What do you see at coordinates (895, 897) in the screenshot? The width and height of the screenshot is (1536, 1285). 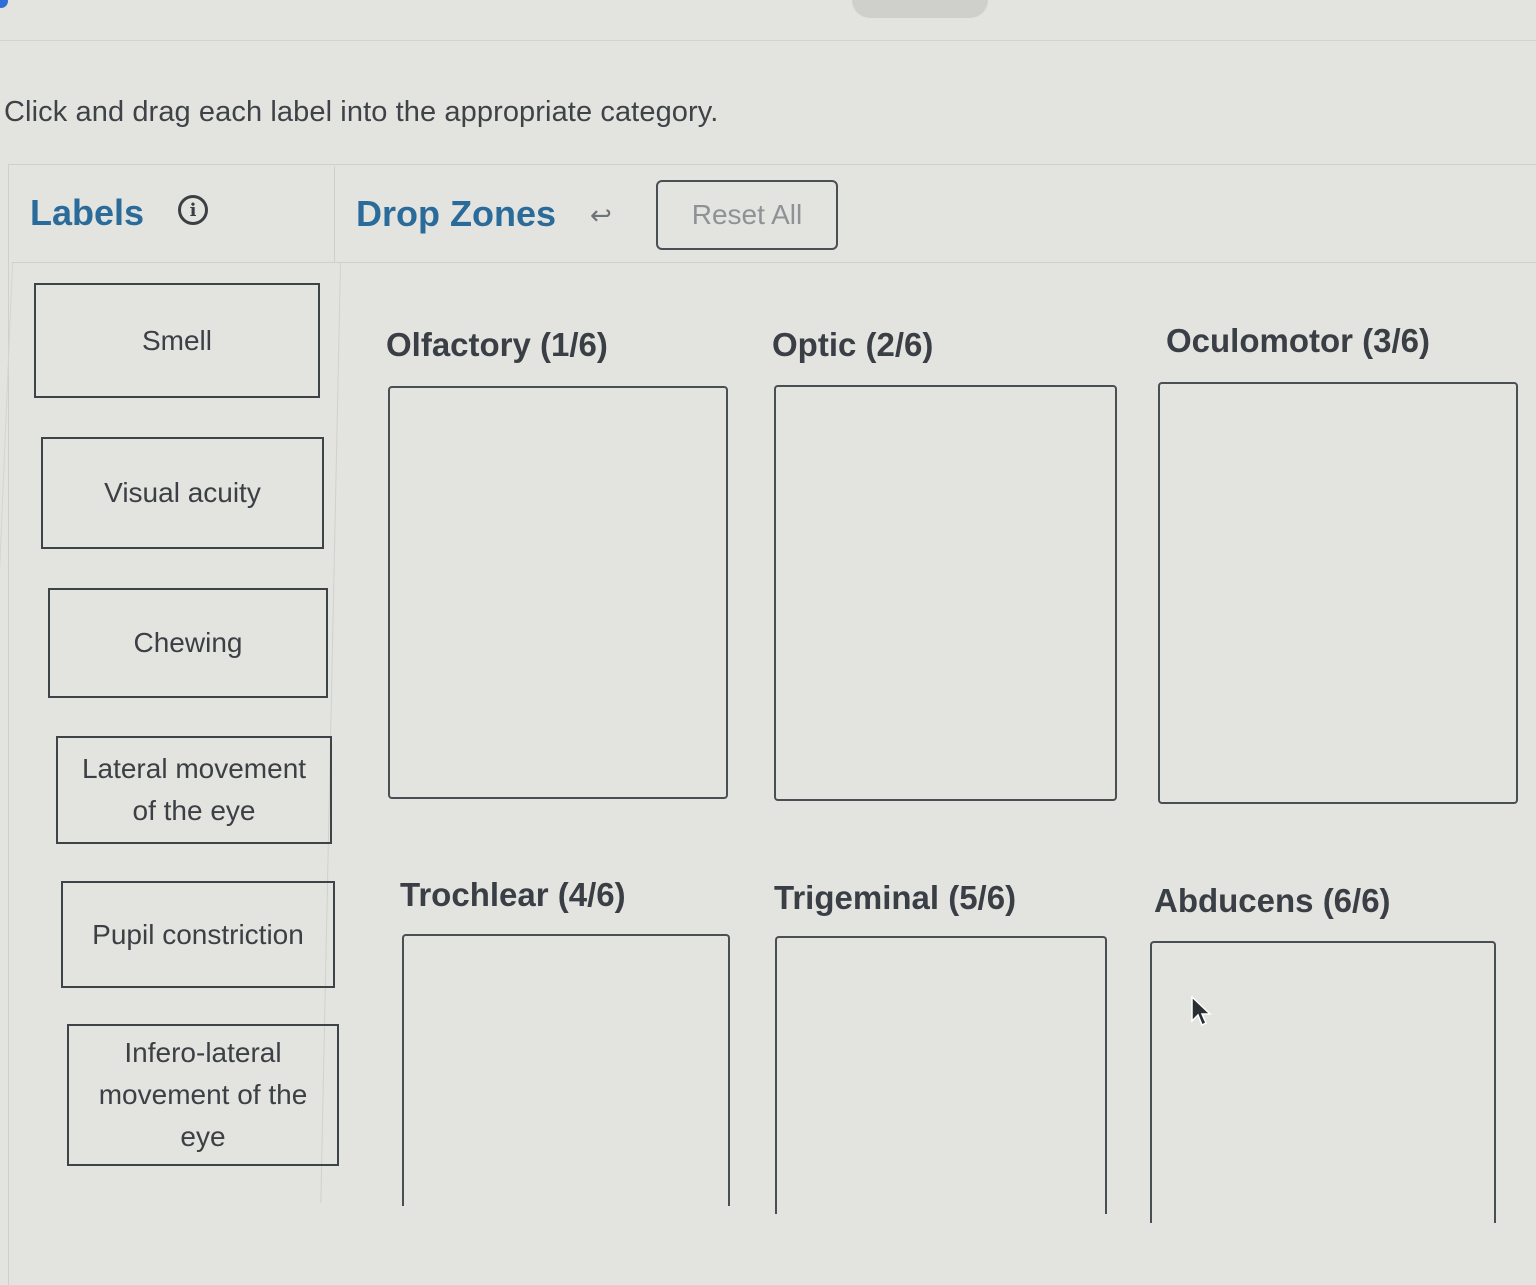 I see `zone-title-trigeminal: Trigeminal (5/6)` at bounding box center [895, 897].